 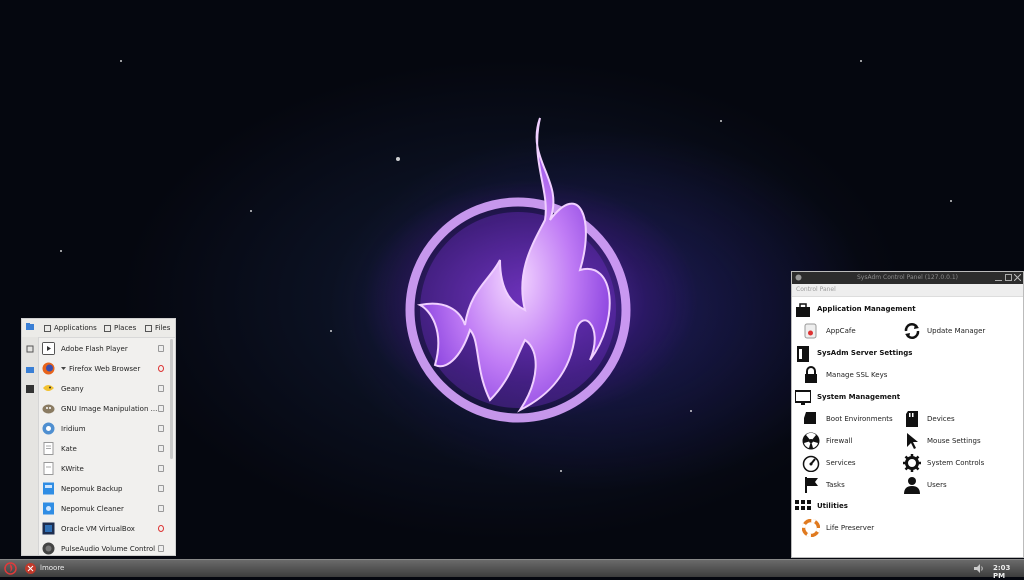 What do you see at coordinates (103, 469) in the screenshot?
I see `list-item: KWrite` at bounding box center [103, 469].